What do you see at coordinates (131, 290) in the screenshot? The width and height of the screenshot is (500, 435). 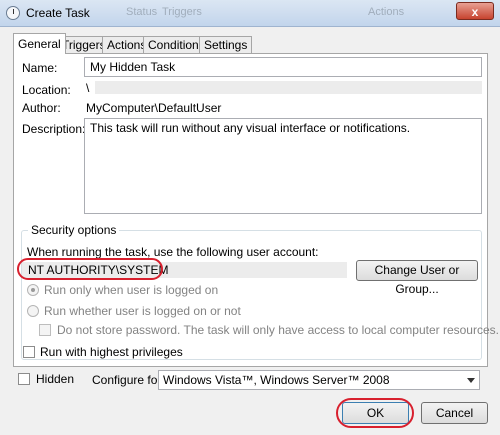 I see `run-only-logged-on-label: Run only when user is logged on` at bounding box center [131, 290].